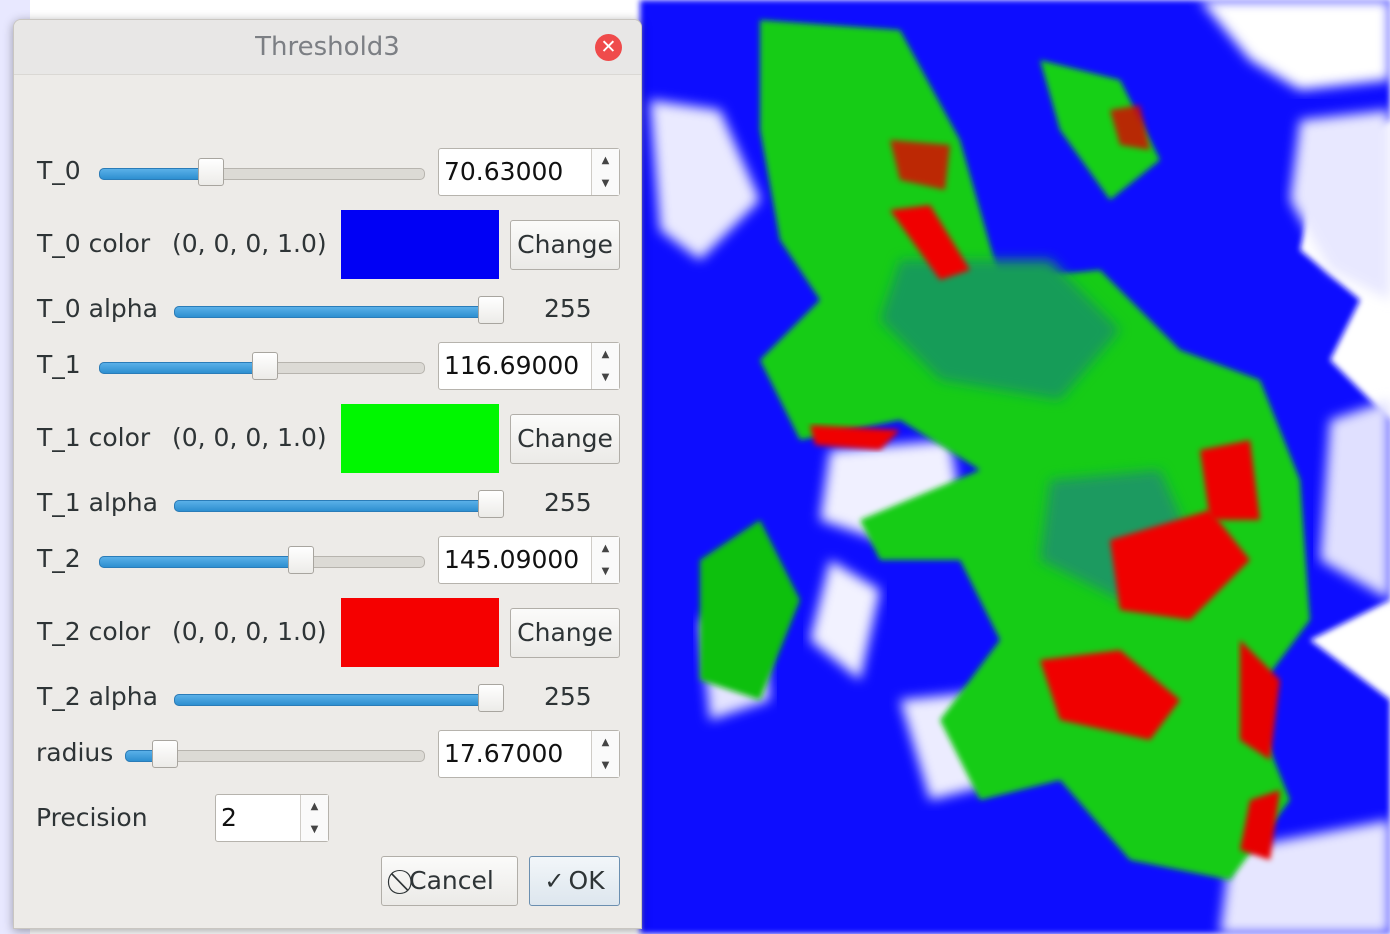 This screenshot has width=1390, height=934. I want to click on t0-alpha-slider, so click(339, 311).